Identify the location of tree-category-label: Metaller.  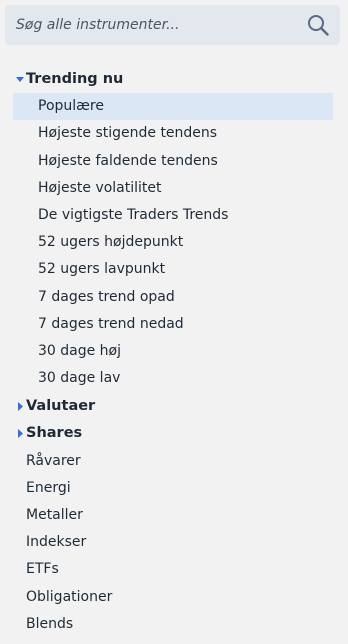
(54, 515).